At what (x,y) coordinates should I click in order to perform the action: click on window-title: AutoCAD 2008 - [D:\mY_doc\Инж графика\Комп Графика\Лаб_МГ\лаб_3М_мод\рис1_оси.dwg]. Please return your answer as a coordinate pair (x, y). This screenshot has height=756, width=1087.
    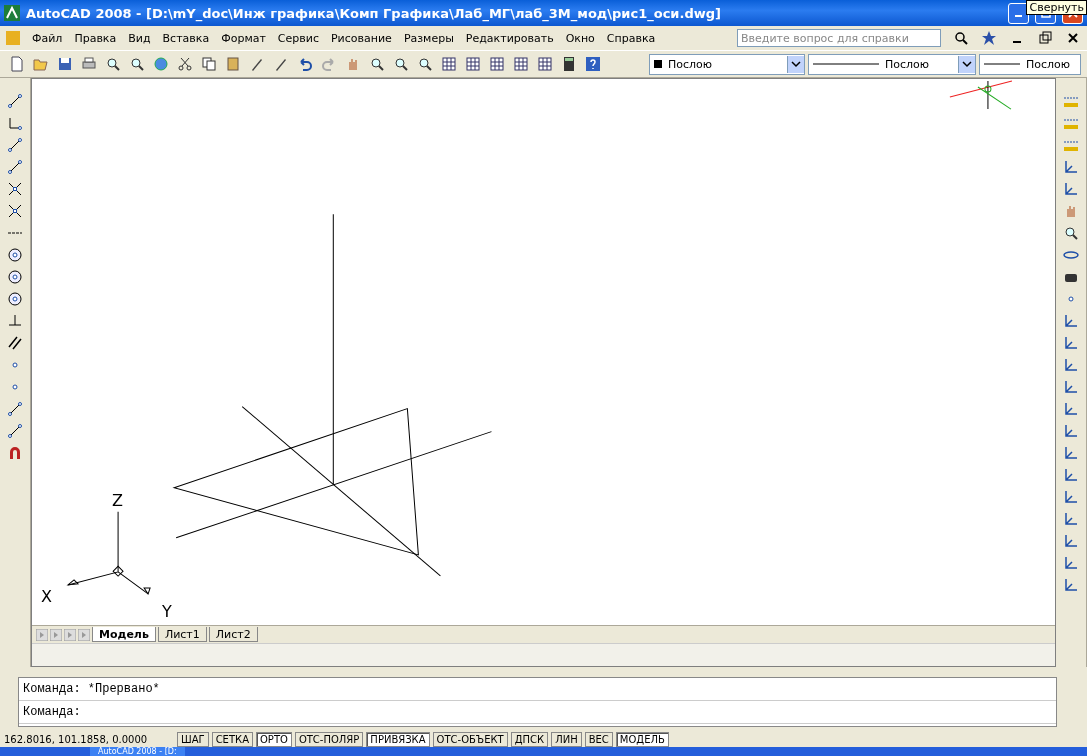
    Looking at the image, I should click on (374, 13).